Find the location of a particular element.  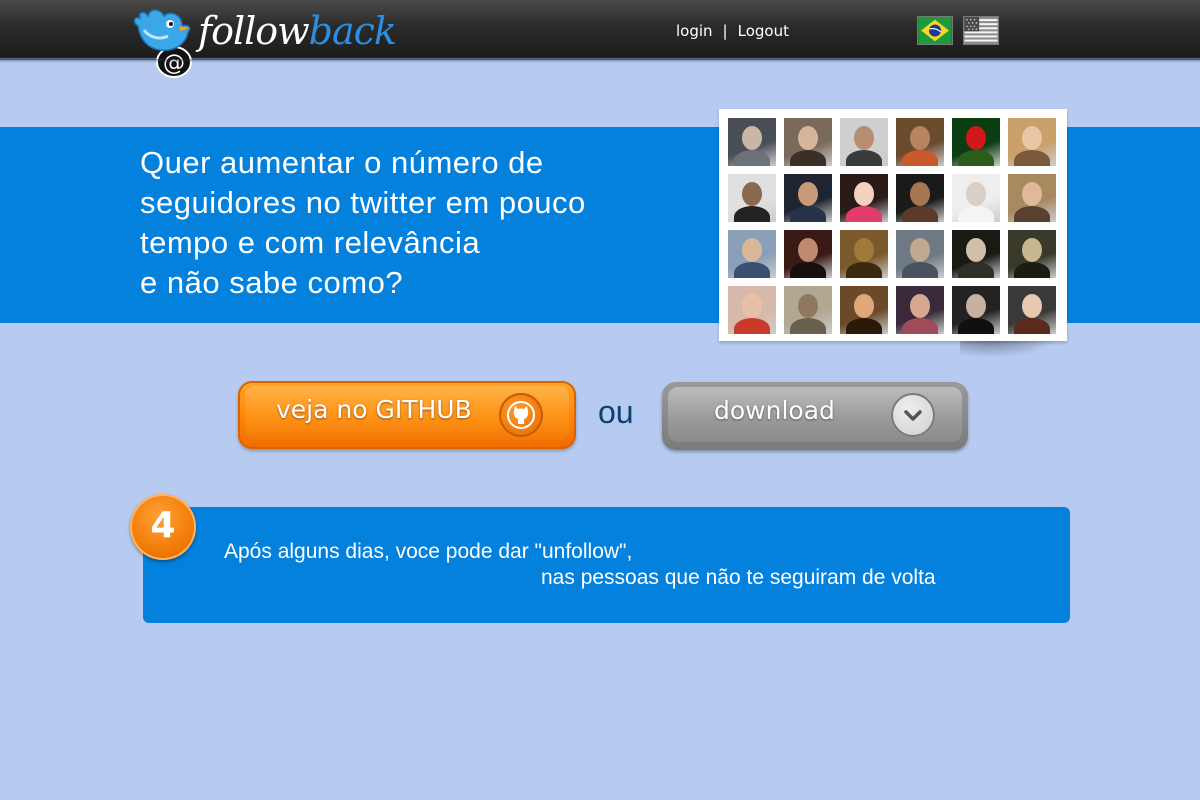

download-button-label: download is located at coordinates (774, 410).